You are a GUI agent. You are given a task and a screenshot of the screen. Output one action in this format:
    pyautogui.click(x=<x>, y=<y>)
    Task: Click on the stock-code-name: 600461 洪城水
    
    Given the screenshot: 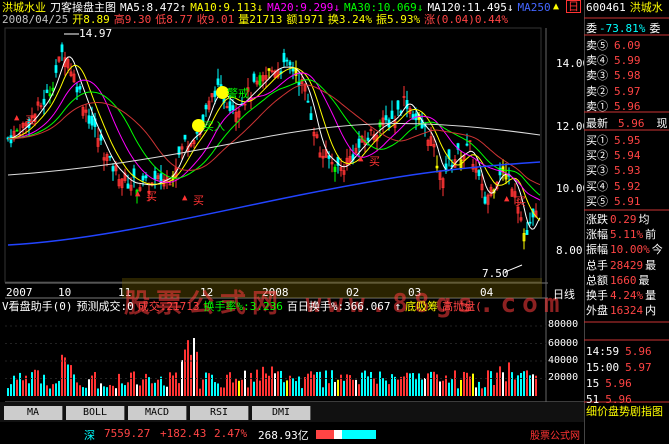 What is the action you would take?
    pyautogui.click(x=624, y=7)
    